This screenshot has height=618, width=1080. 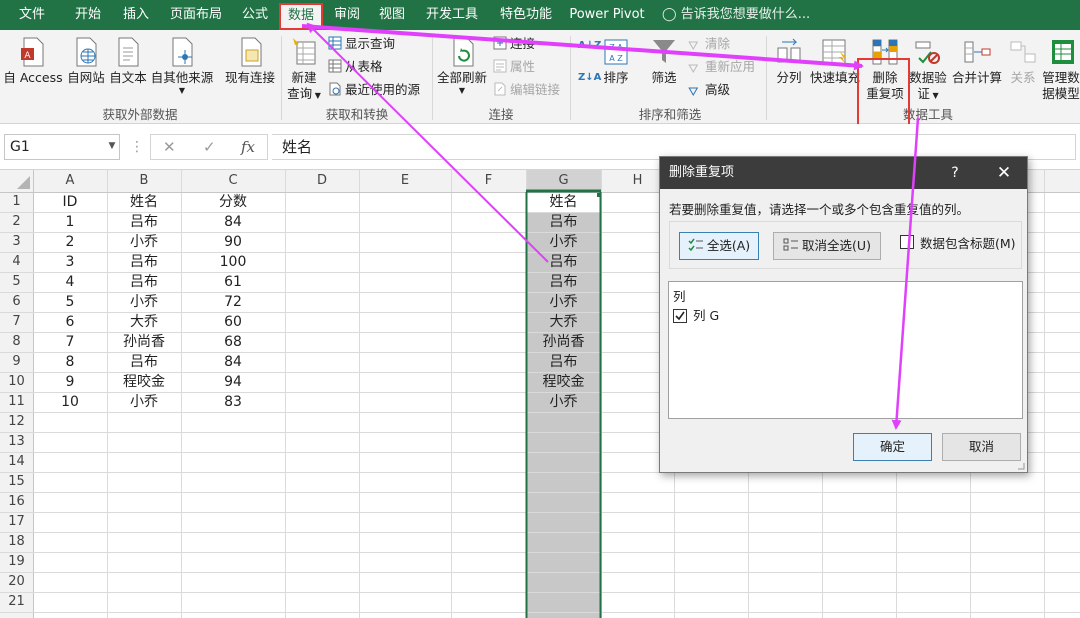 I want to click on table-cell: 68, so click(x=233, y=342).